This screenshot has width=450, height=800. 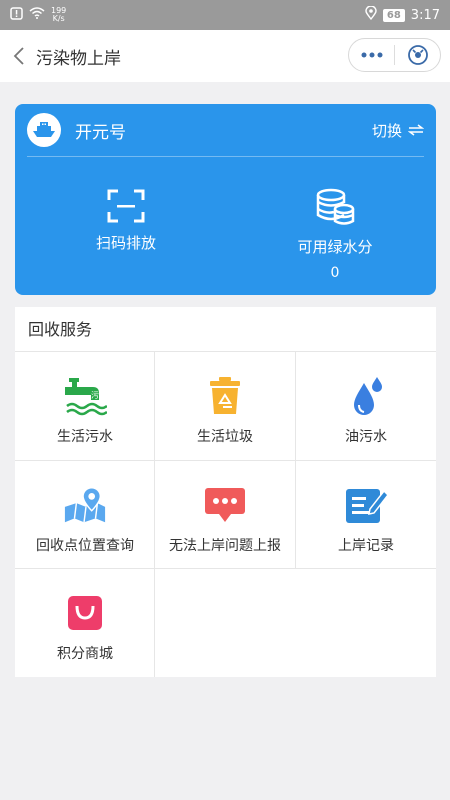 I want to click on service-issue-report: 无法上岸问题上报, so click(x=225, y=515).